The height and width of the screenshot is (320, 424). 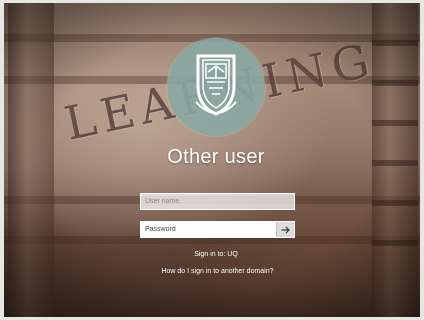 What do you see at coordinates (208, 229) in the screenshot?
I see `password-input` at bounding box center [208, 229].